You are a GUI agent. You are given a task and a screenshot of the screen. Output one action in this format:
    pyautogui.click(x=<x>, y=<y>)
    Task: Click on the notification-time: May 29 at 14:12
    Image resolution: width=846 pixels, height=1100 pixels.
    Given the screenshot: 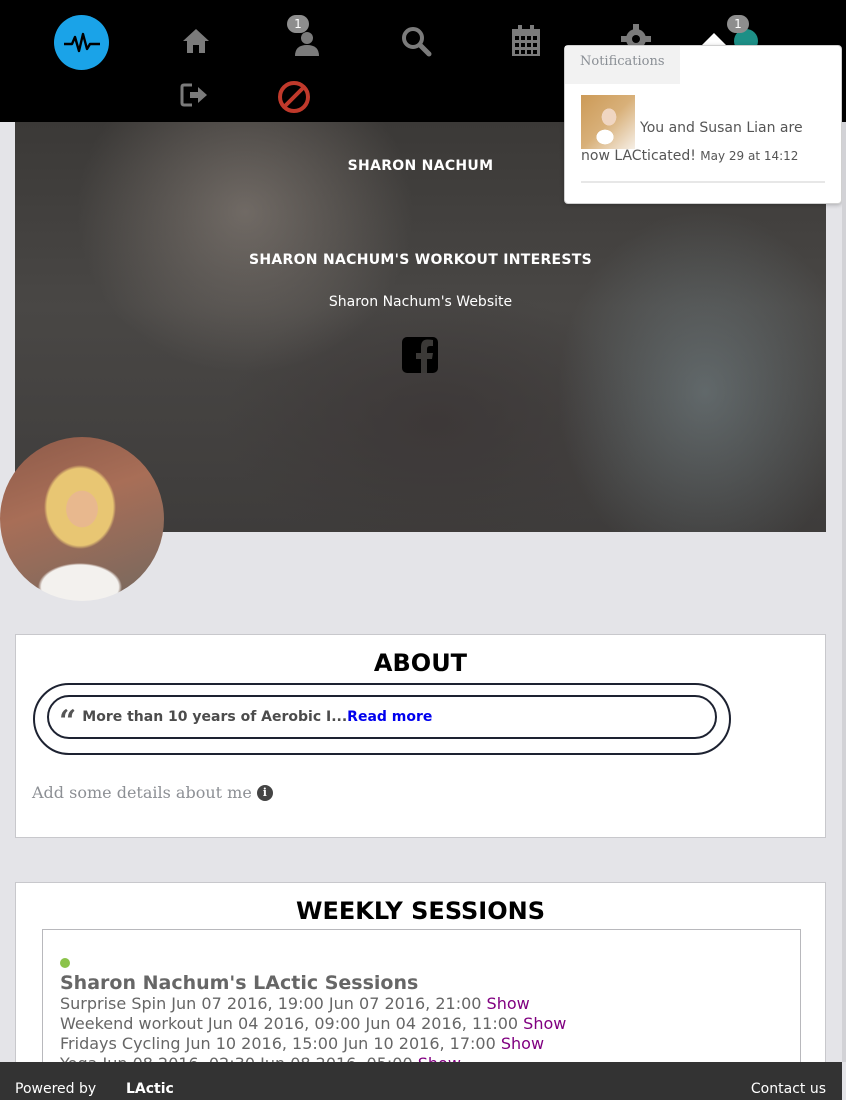 What is the action you would take?
    pyautogui.click(x=749, y=156)
    